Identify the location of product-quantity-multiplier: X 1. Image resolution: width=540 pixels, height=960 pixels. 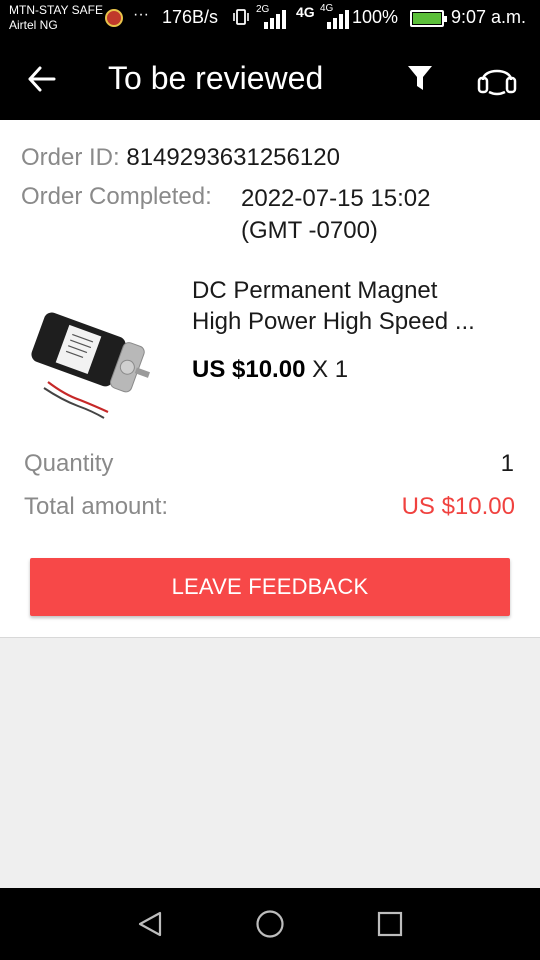
(327, 369).